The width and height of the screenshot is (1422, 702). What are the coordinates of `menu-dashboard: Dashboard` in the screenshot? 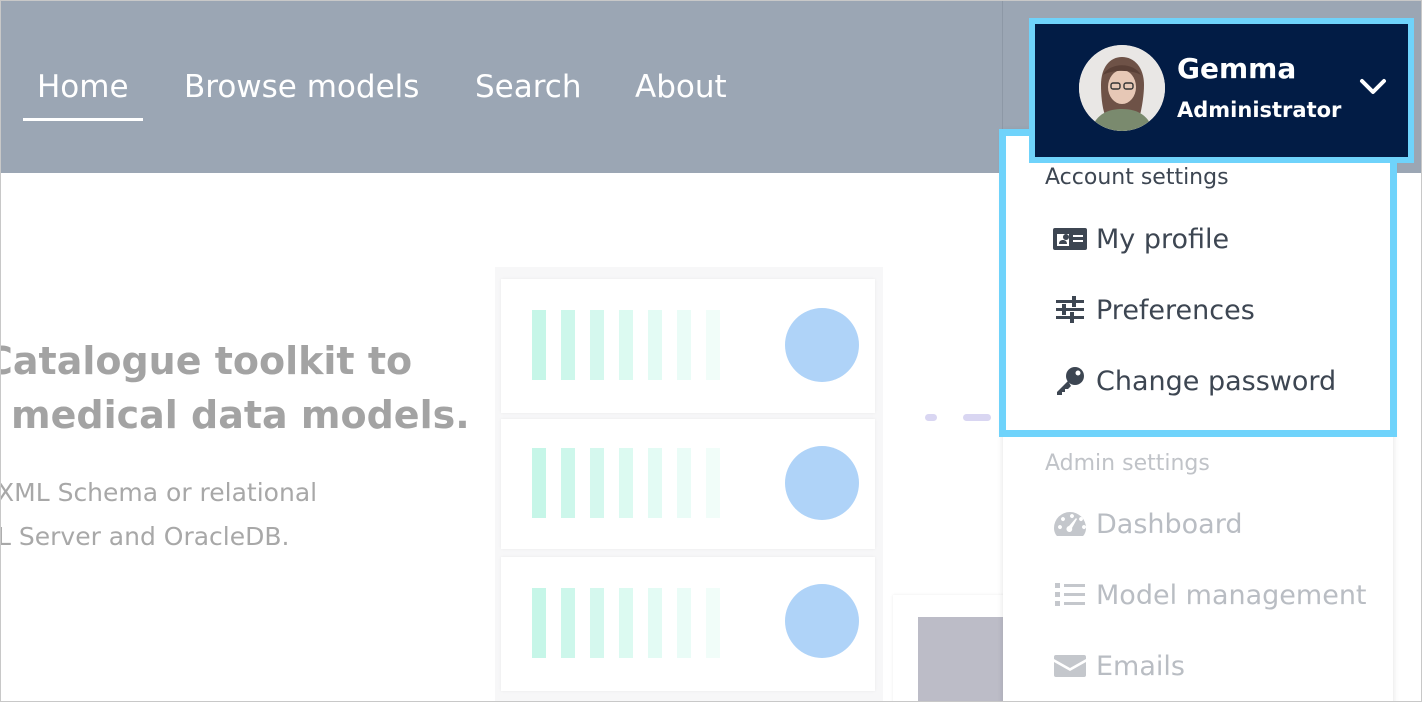 It's located at (1147, 524).